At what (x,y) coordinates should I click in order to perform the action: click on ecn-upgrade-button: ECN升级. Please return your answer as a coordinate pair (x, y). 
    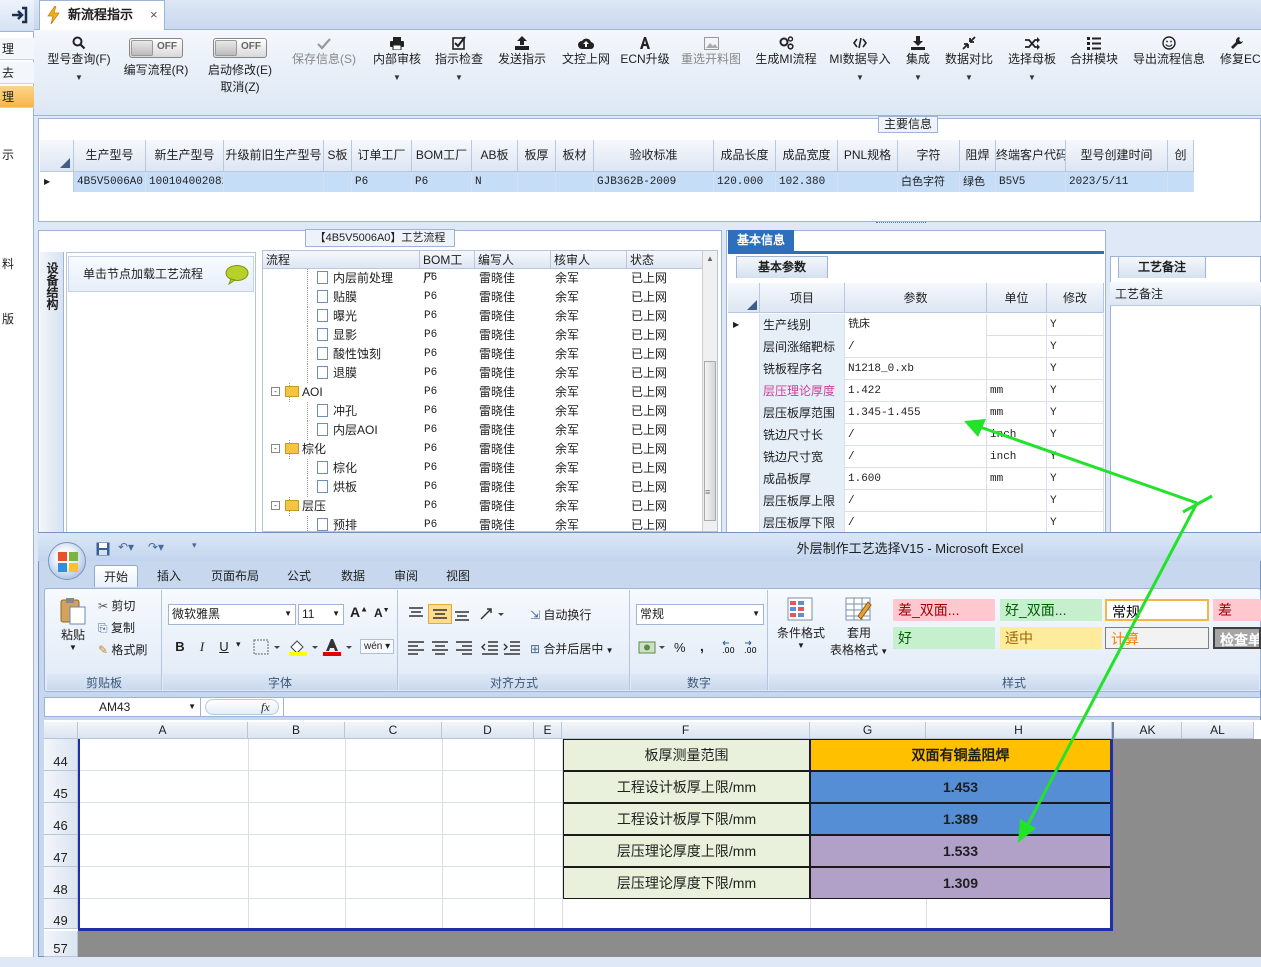
    Looking at the image, I should click on (645, 73).